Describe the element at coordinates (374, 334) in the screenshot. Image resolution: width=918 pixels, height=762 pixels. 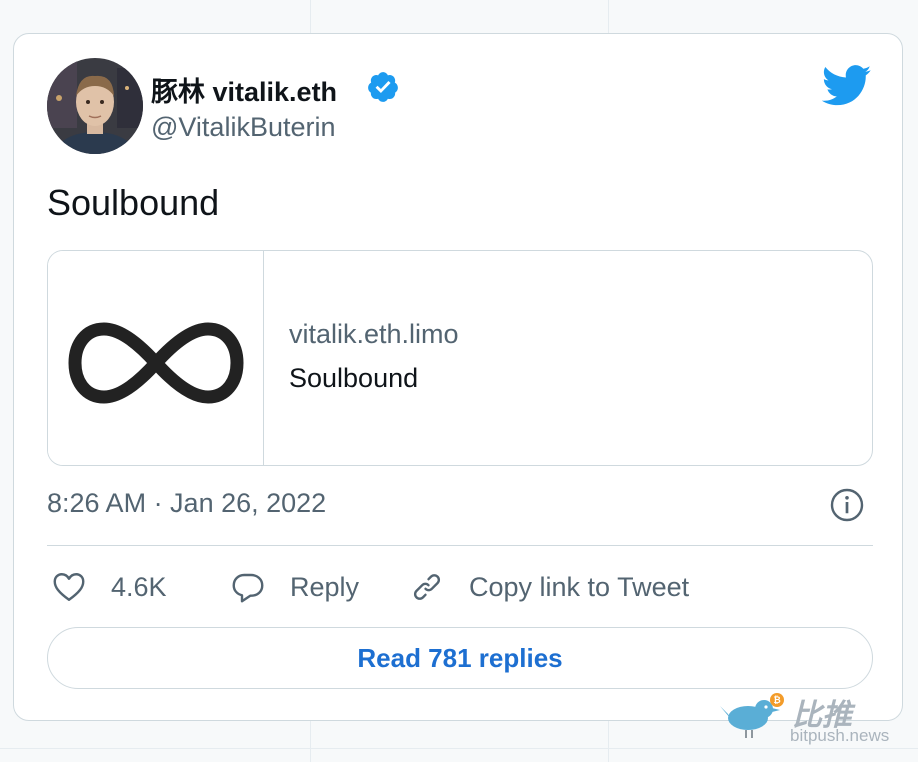
I see `link-domain: vitalik.eth.limo` at that location.